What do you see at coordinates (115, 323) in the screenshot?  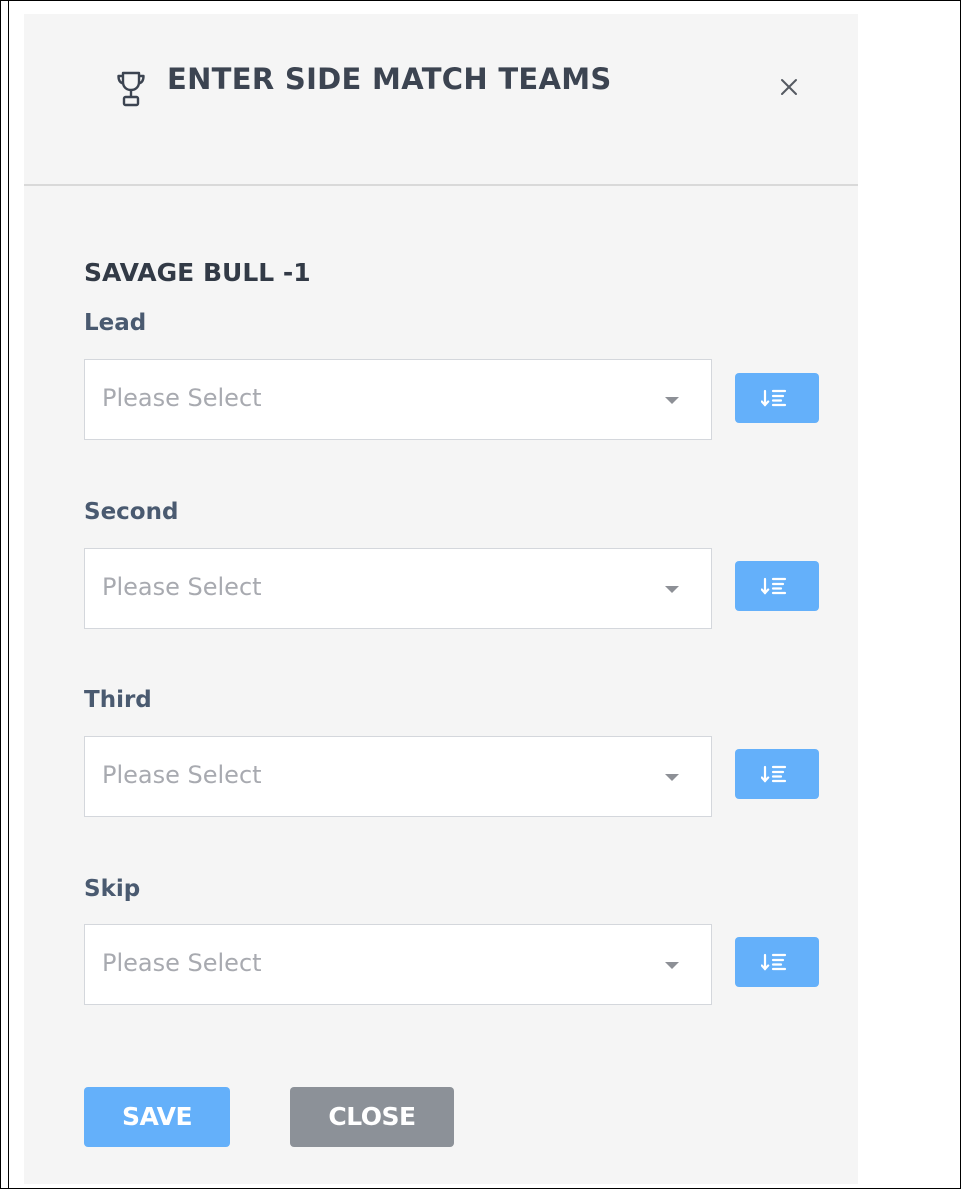 I see `field-label-lead: Lead` at bounding box center [115, 323].